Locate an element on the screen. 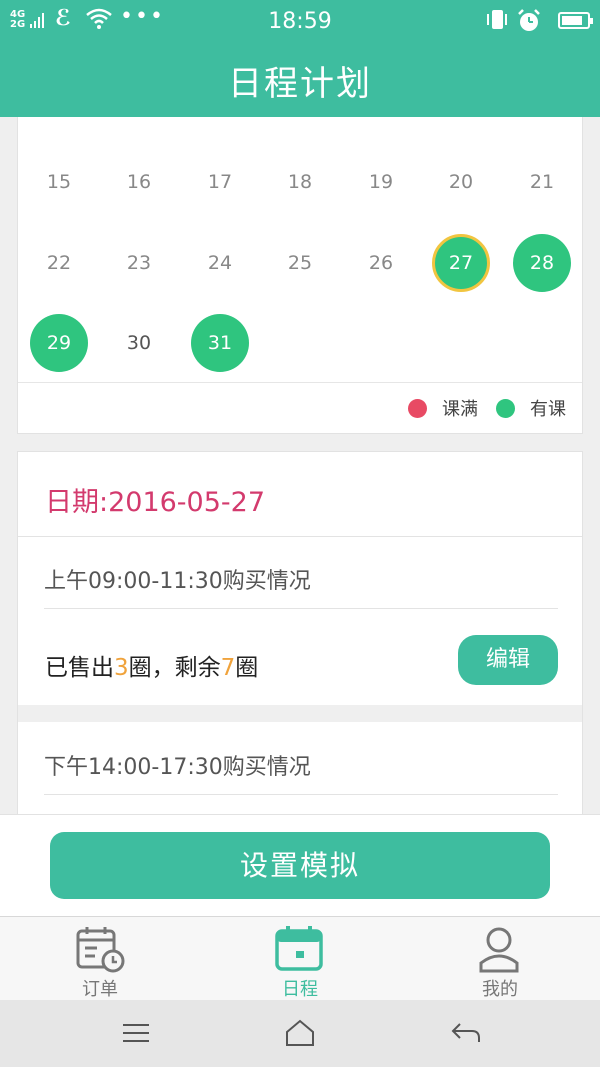  sold-mid: 圈，剩余 is located at coordinates (174, 668).